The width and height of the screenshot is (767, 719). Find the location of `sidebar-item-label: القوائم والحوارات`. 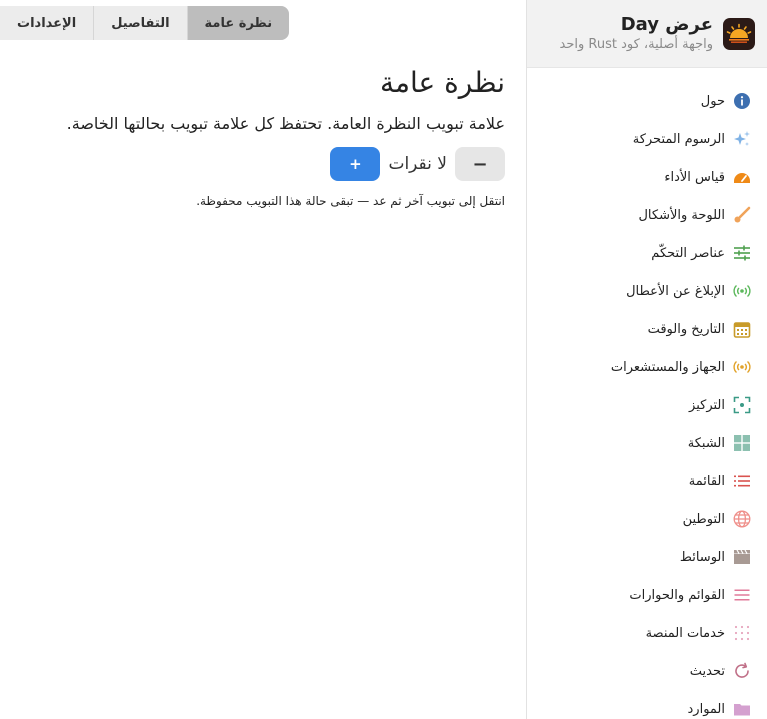

sidebar-item-label: القوائم والحوارات is located at coordinates (677, 595).